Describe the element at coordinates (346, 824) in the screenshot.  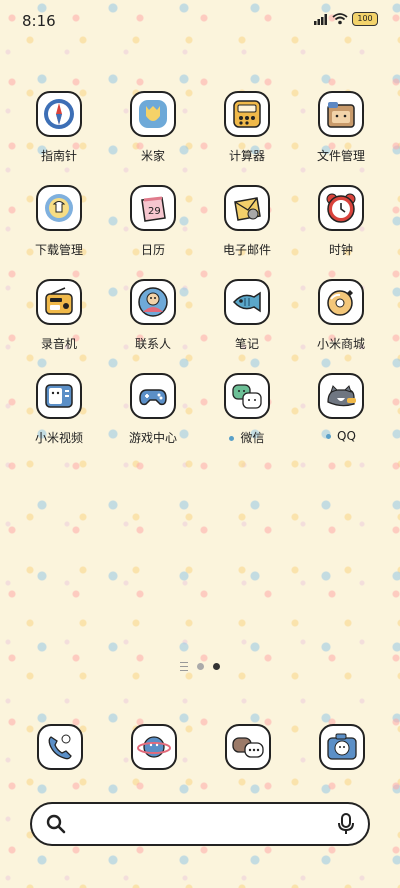
I see `microphone-icon` at that location.